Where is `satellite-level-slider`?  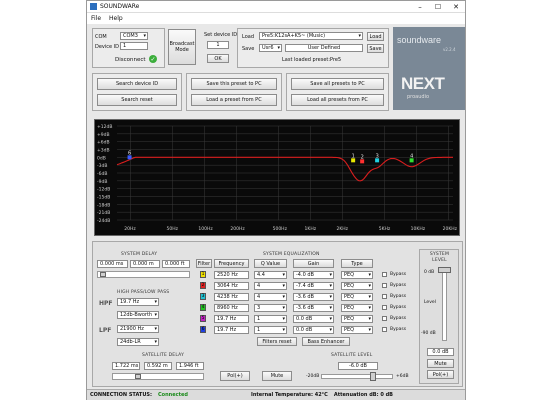 satellite-level-slider is located at coordinates (357, 376).